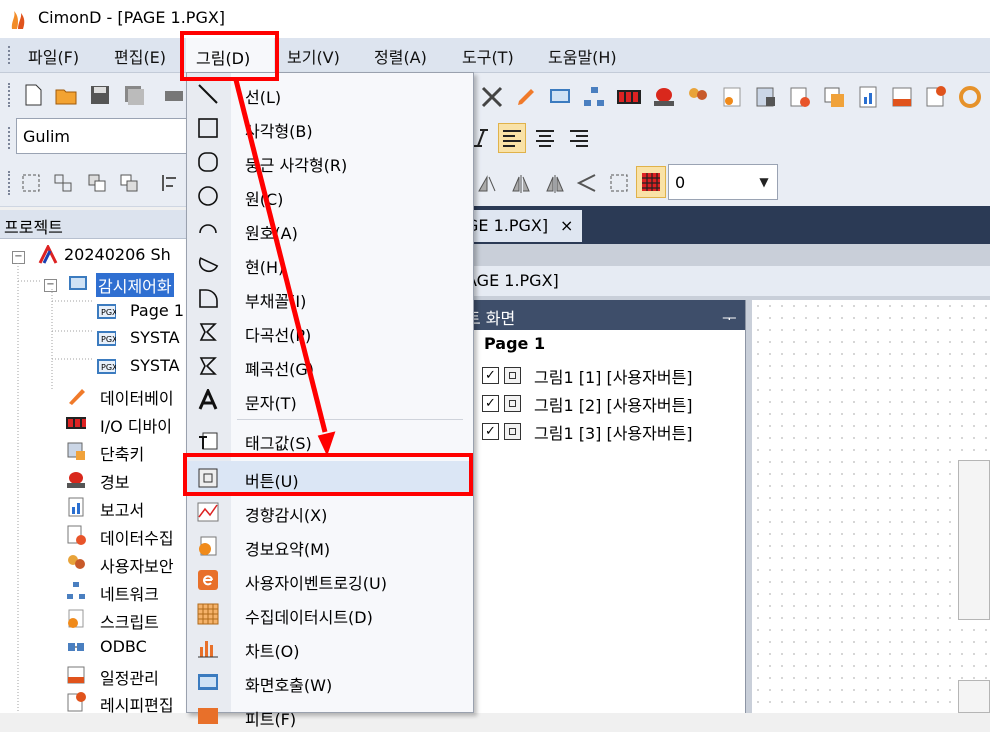 The height and width of the screenshot is (732, 990). I want to click on menu-item-chart: 차트(O), so click(330, 647).